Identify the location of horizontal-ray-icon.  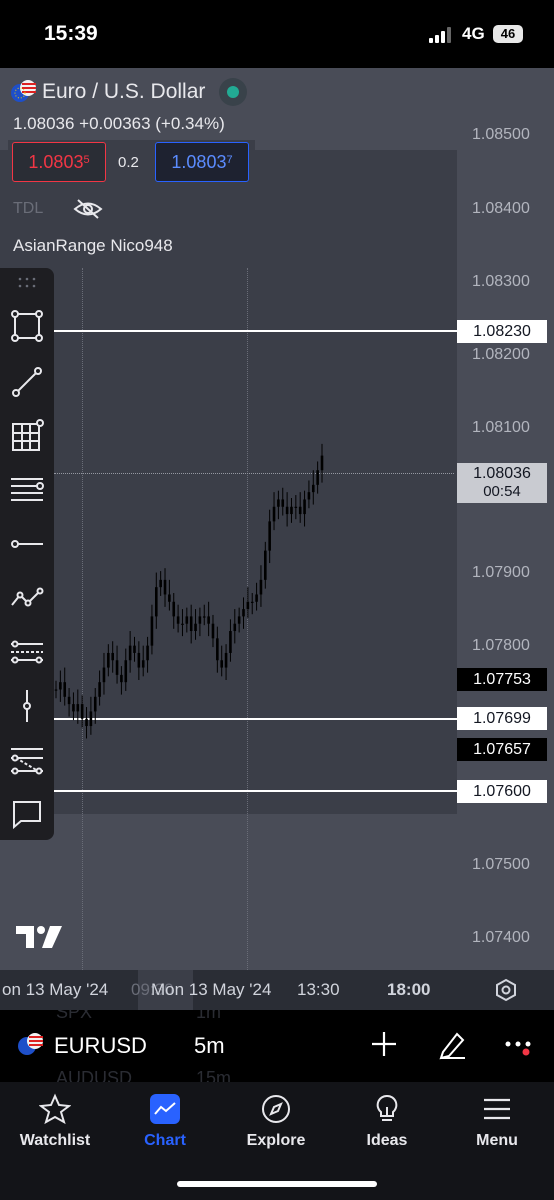
(27, 544).